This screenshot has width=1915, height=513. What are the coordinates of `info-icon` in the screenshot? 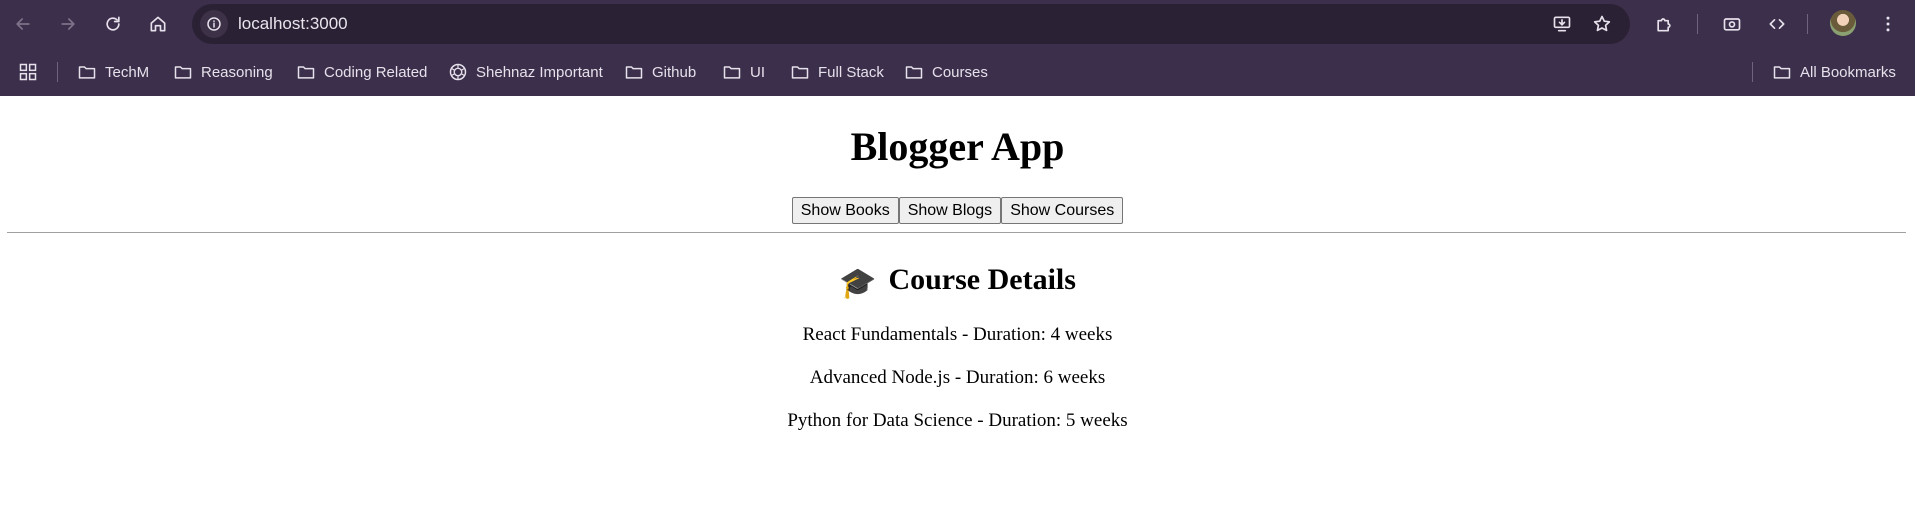 It's located at (214, 24).